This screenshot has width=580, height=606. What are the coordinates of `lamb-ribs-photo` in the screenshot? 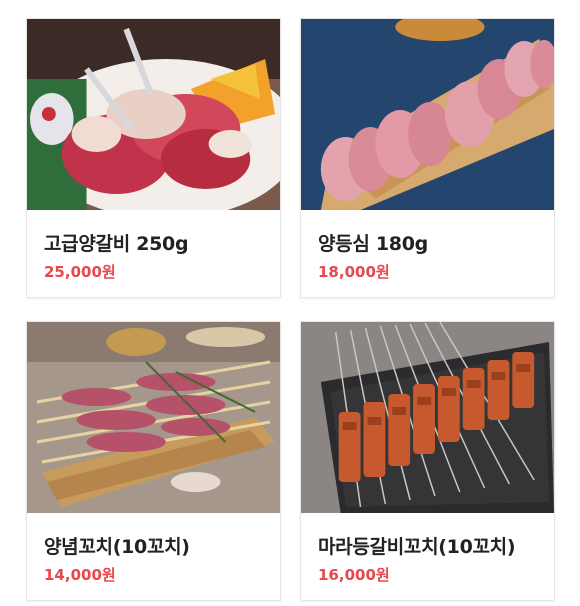 It's located at (153, 114).